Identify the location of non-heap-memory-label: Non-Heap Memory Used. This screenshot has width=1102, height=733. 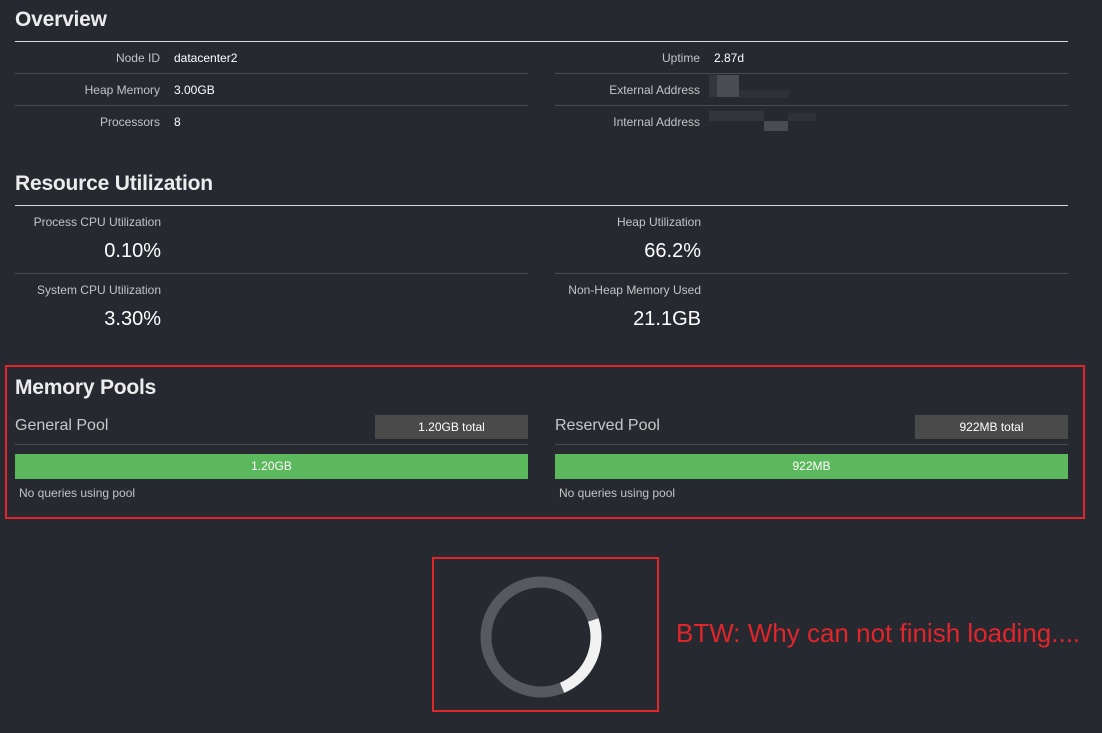
(634, 290).